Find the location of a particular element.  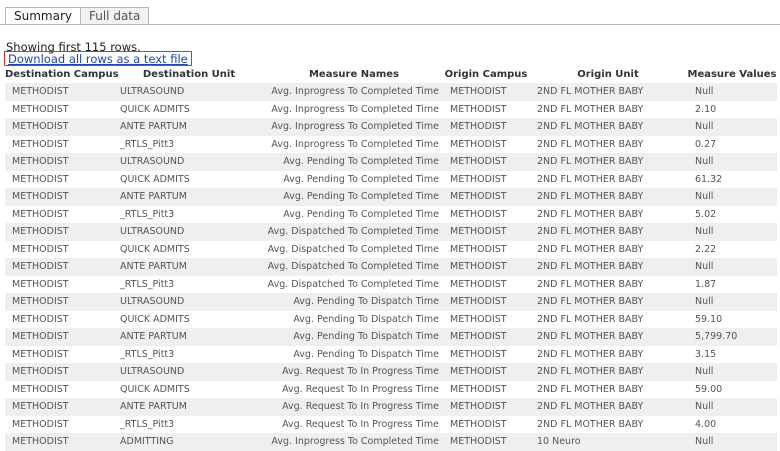

cell-origin-unit: 10 Neuro is located at coordinates (608, 442).